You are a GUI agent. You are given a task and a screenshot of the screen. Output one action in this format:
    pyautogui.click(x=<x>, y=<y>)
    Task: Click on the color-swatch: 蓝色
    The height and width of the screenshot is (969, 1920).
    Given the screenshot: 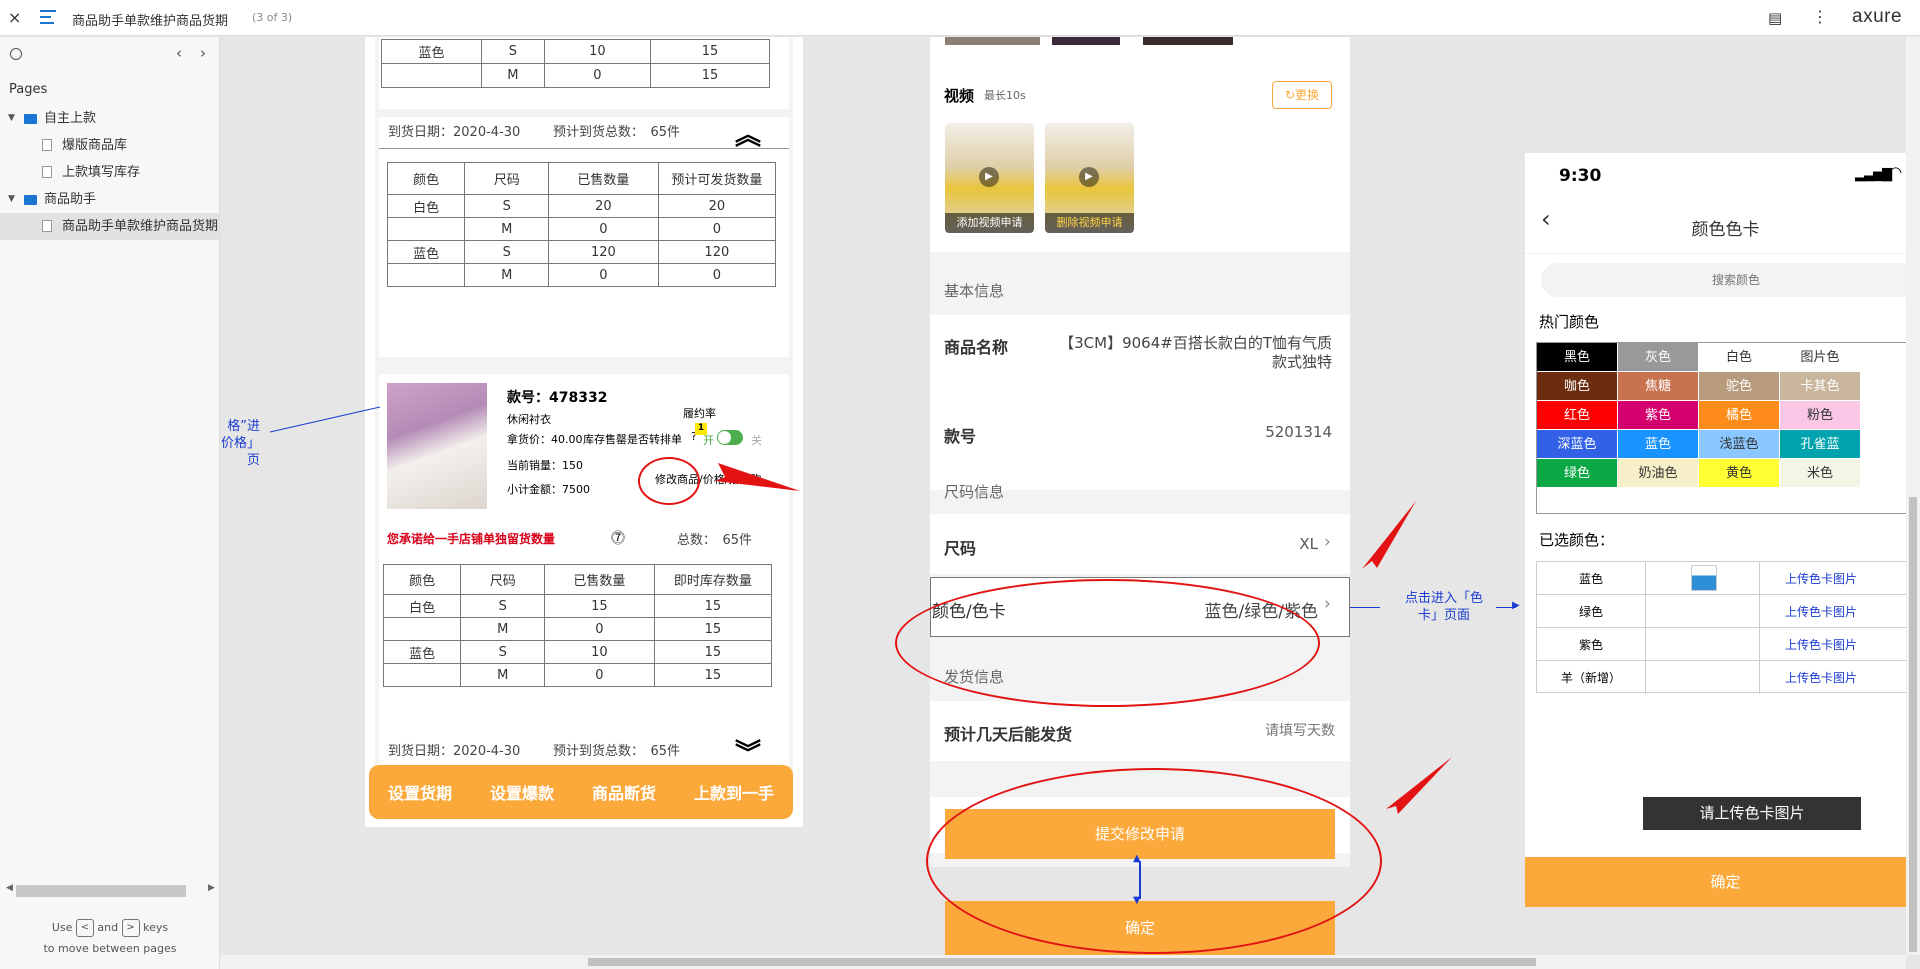 What is the action you would take?
    pyautogui.click(x=1658, y=444)
    